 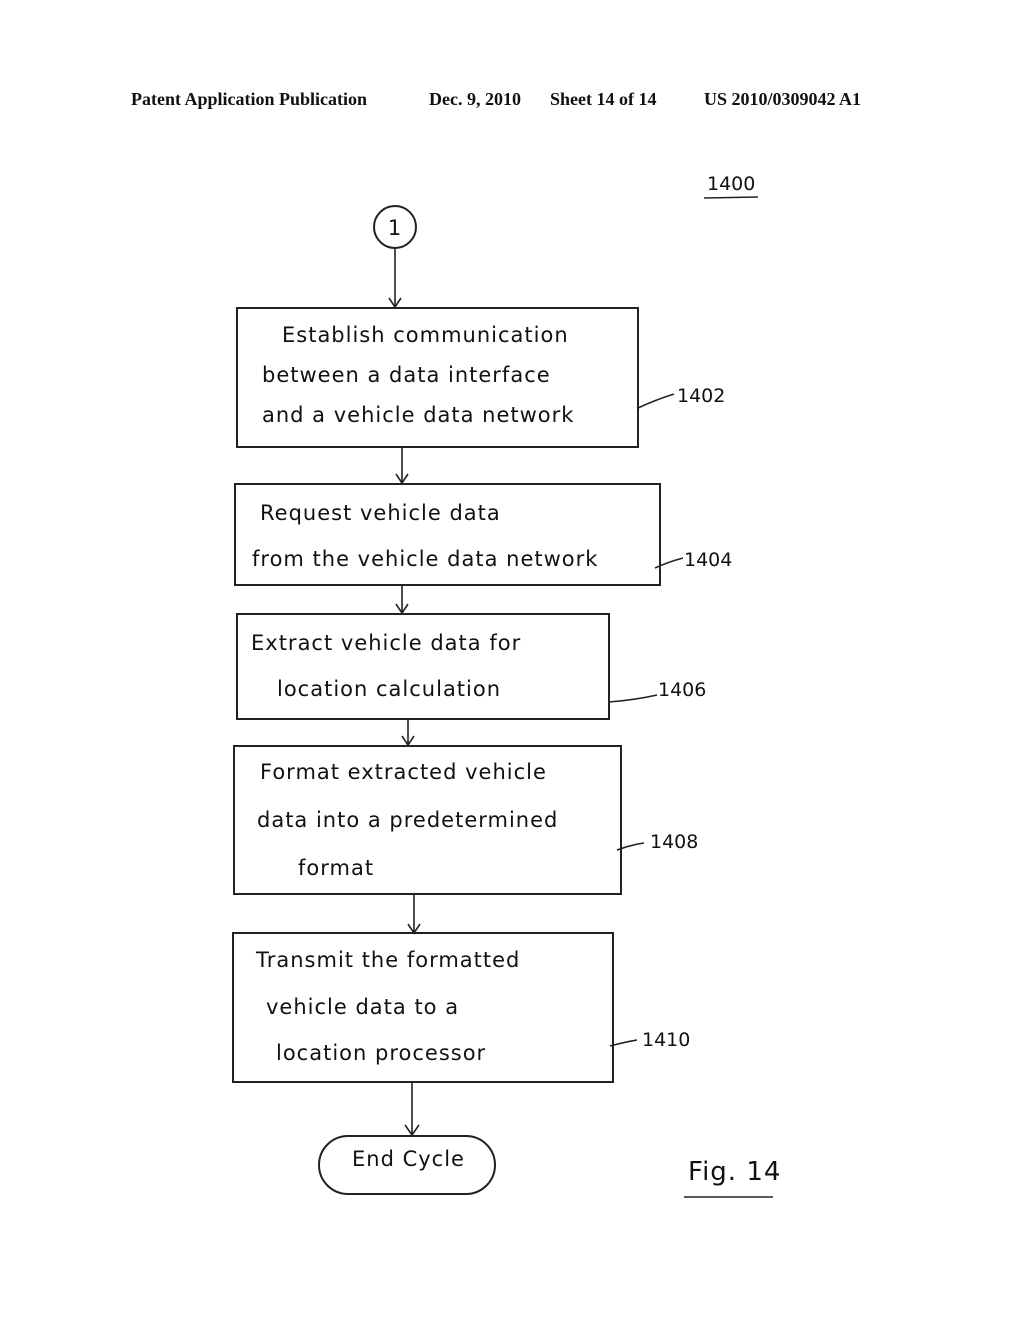 What do you see at coordinates (407, 820) in the screenshot?
I see `step-text-line: data into a predetermined` at bounding box center [407, 820].